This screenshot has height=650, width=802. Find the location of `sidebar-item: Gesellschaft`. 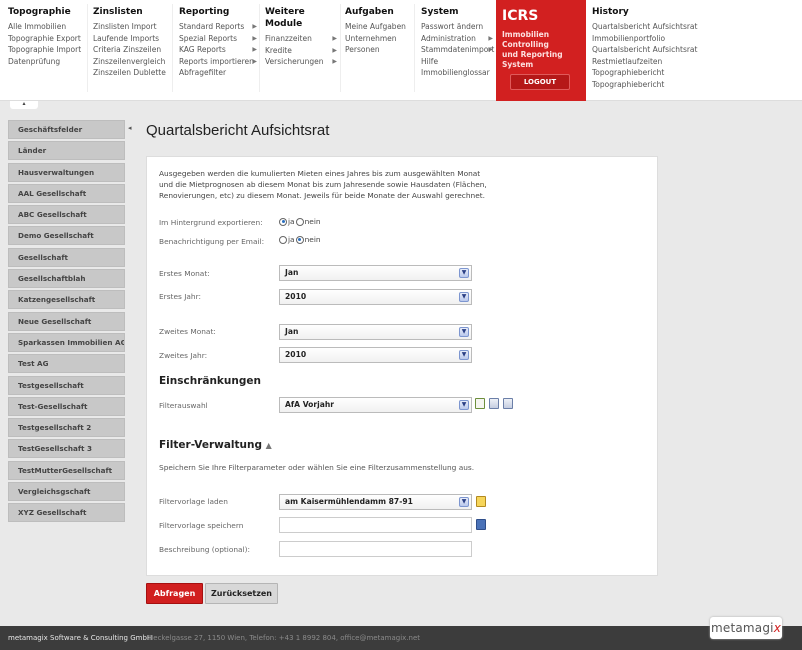

sidebar-item: Gesellschaft is located at coordinates (66, 257).